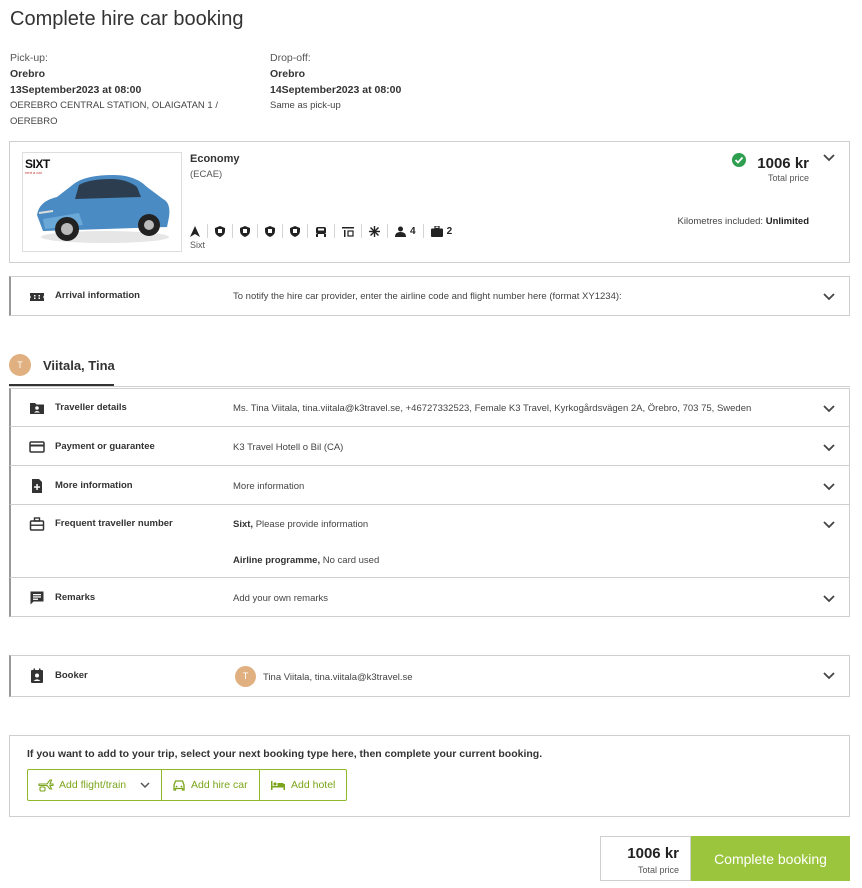  Describe the element at coordinates (29, 58) in the screenshot. I see `pickup-label: Pick-up:` at that location.